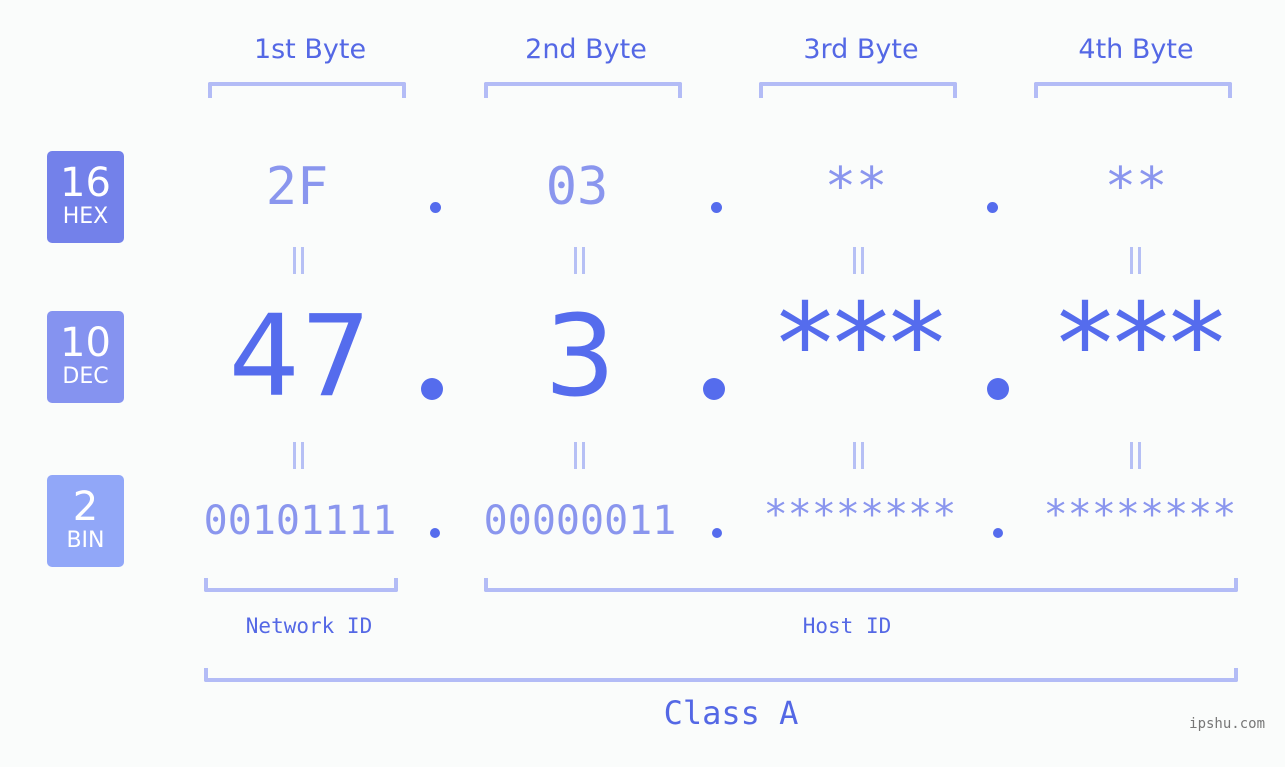  Describe the element at coordinates (1136, 187) in the screenshot. I see `hex-byte-4: **` at that location.